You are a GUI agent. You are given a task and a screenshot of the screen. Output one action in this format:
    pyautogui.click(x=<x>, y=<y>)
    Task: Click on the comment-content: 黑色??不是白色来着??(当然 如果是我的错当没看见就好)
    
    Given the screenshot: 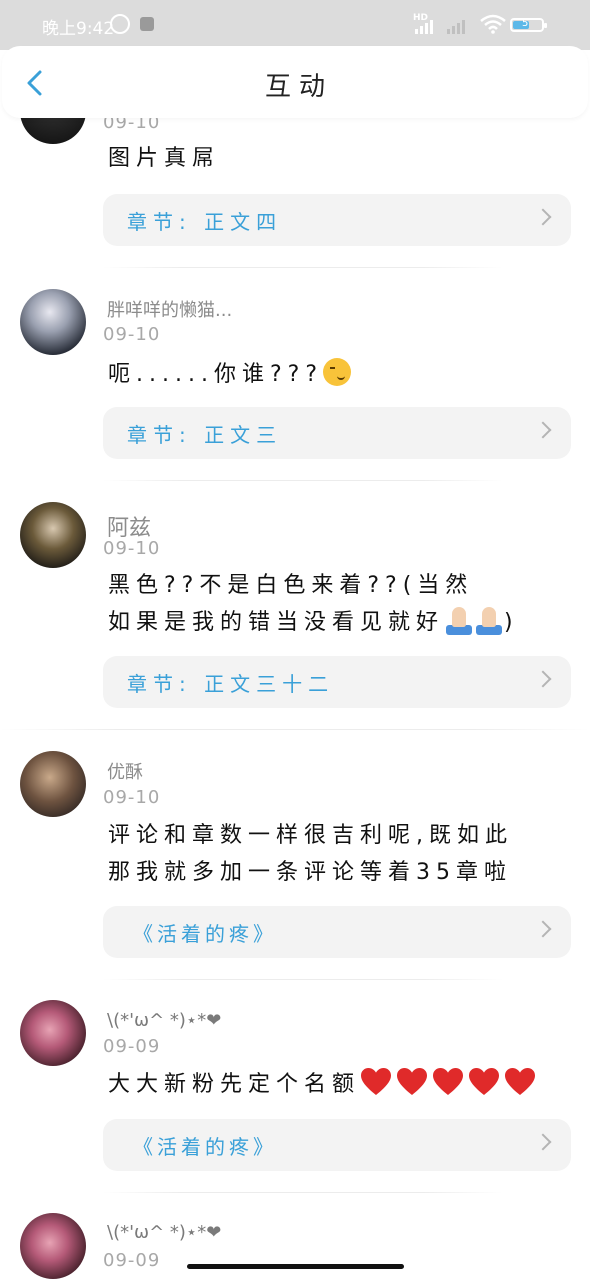 What is the action you would take?
    pyautogui.click(x=343, y=604)
    